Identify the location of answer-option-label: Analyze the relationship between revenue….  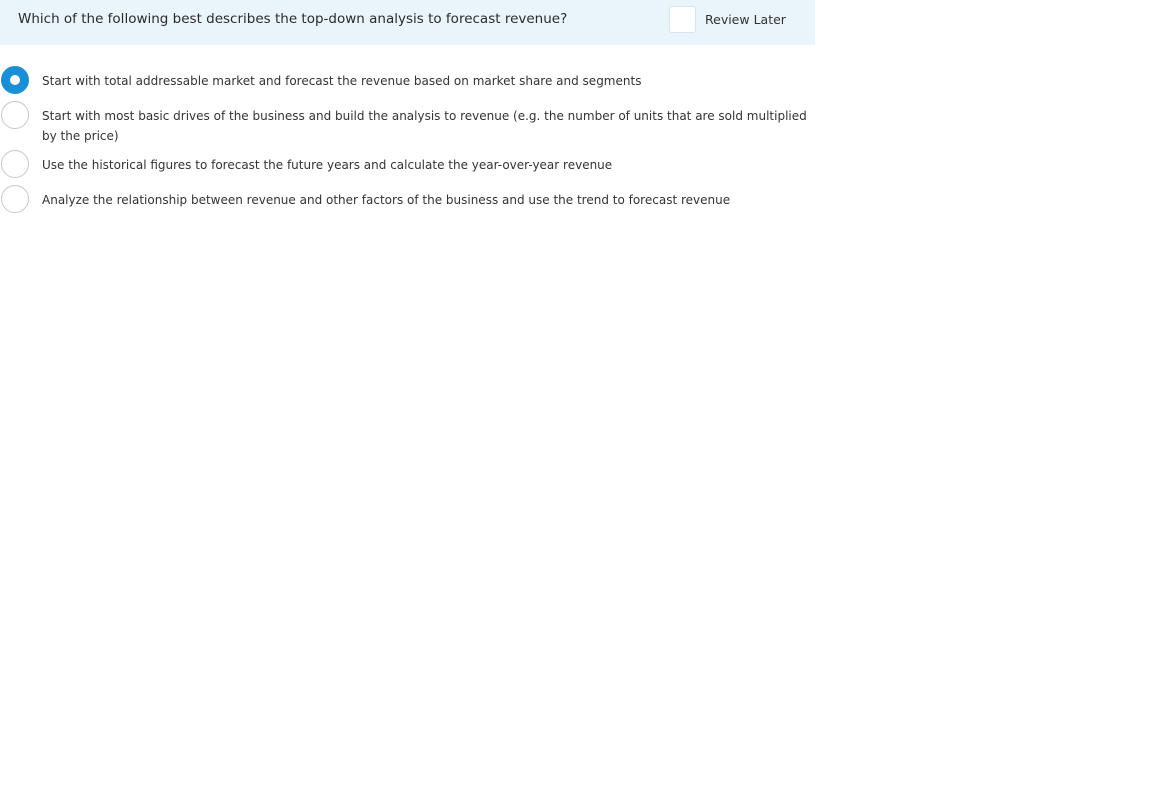
(386, 200).